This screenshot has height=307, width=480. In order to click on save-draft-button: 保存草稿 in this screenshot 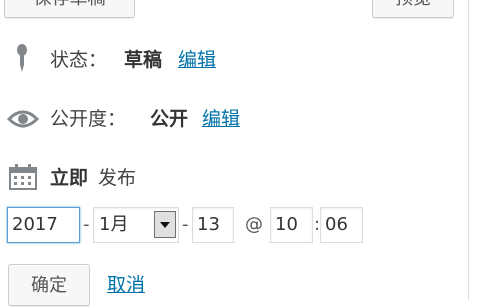, I will do `click(69, 9)`.